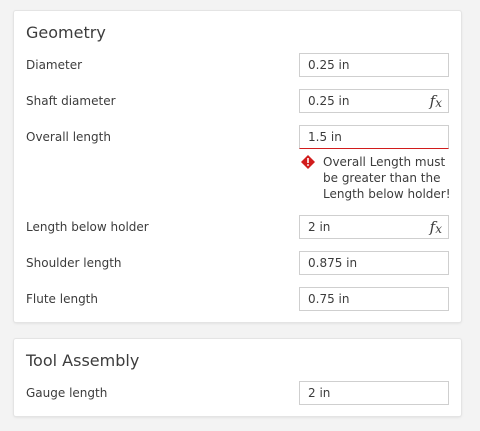 This screenshot has height=431, width=480. I want to click on shaft-diameter-row: Shaft diameter 0.25 in fx, so click(237, 101).